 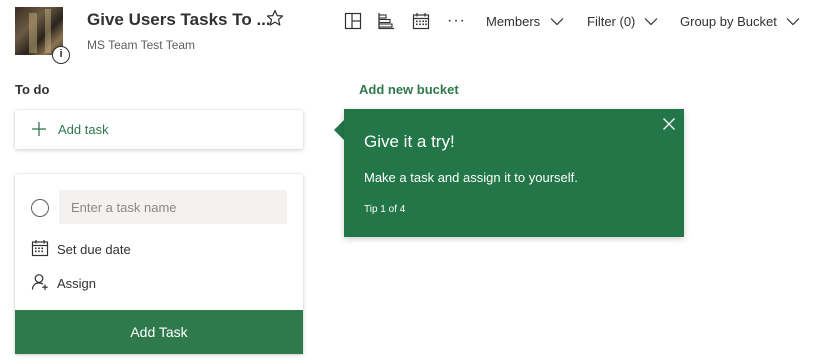 I want to click on add-task-label: Add task, so click(x=83, y=129).